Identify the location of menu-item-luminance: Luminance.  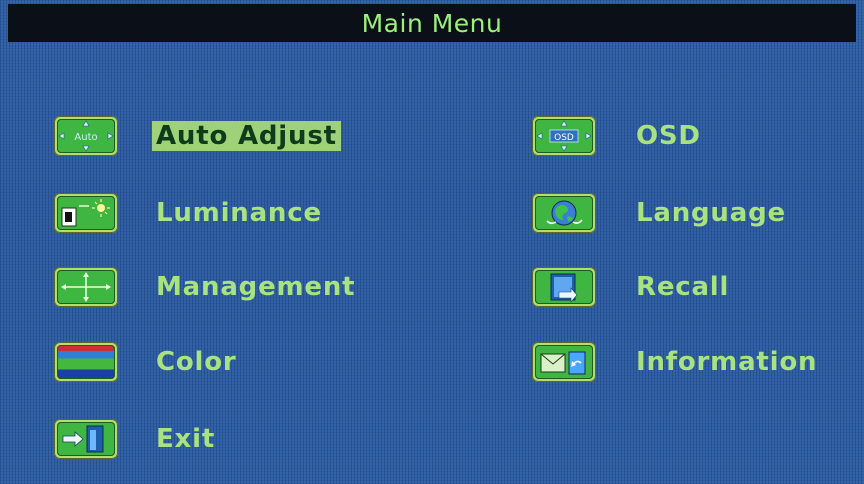
(188, 213).